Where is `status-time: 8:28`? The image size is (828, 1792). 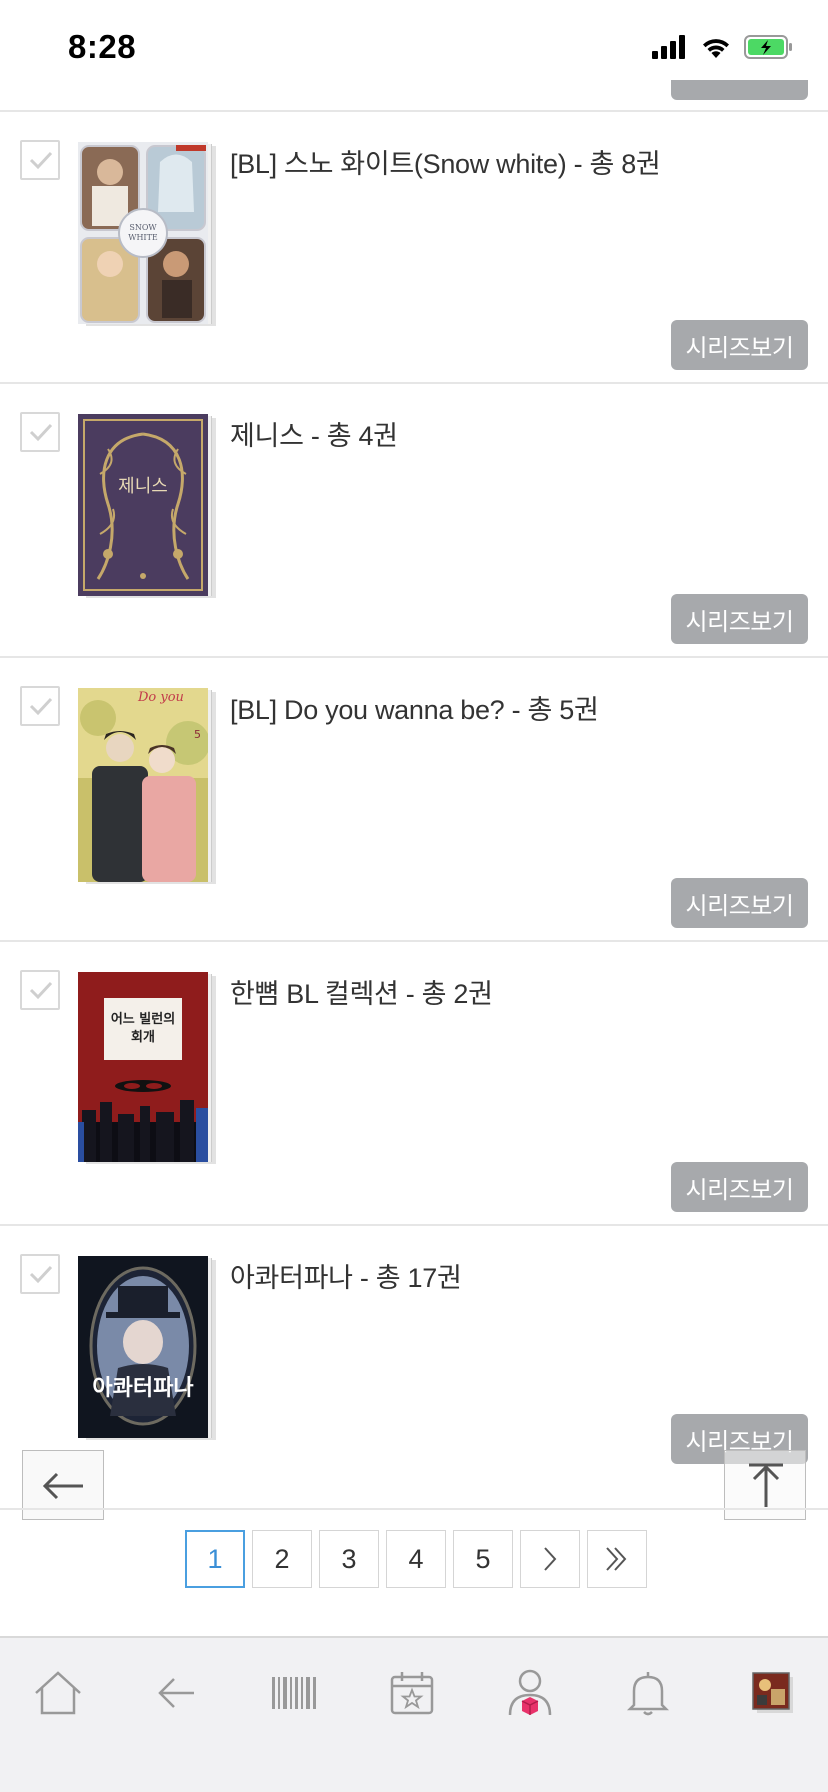 status-time: 8:28 is located at coordinates (102, 46).